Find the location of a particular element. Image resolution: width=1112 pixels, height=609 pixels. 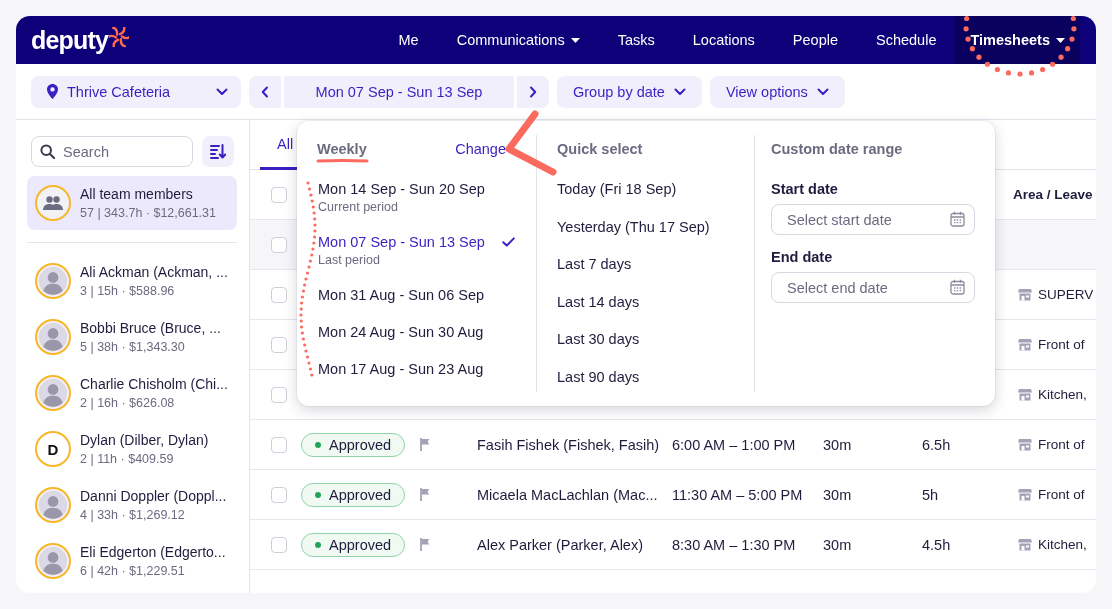

section-title: Weekly is located at coordinates (342, 149).